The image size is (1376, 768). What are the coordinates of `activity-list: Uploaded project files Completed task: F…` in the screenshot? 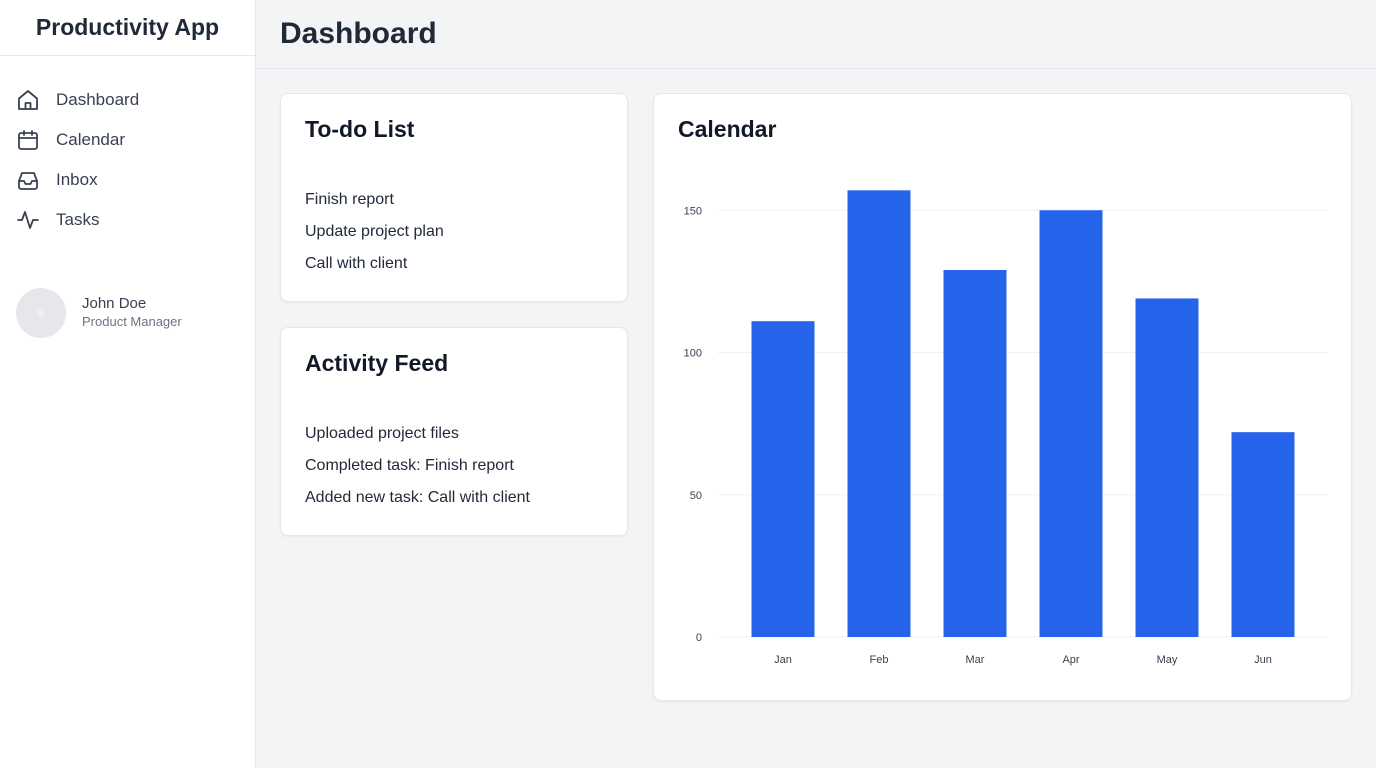 It's located at (417, 472).